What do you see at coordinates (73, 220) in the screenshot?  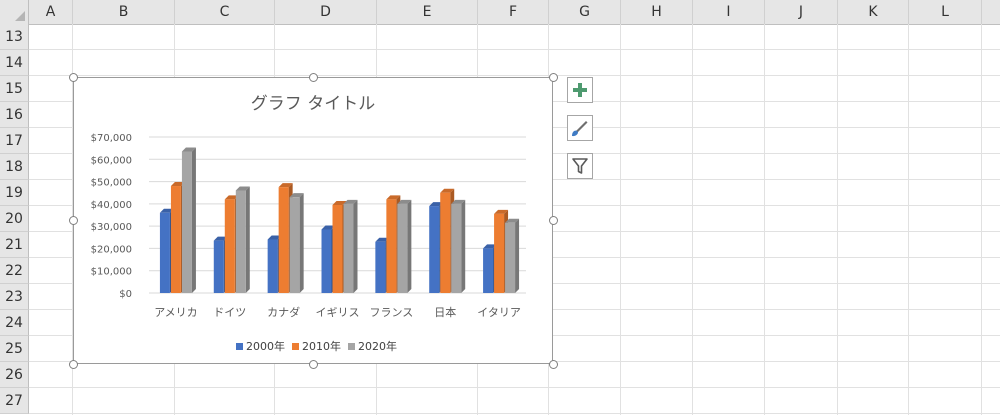 I see `resize-handle-left` at bounding box center [73, 220].